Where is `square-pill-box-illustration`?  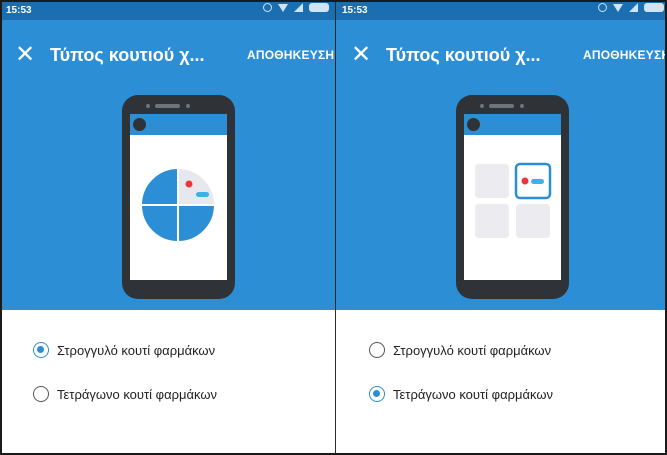
square-pill-box-illustration is located at coordinates (513, 200).